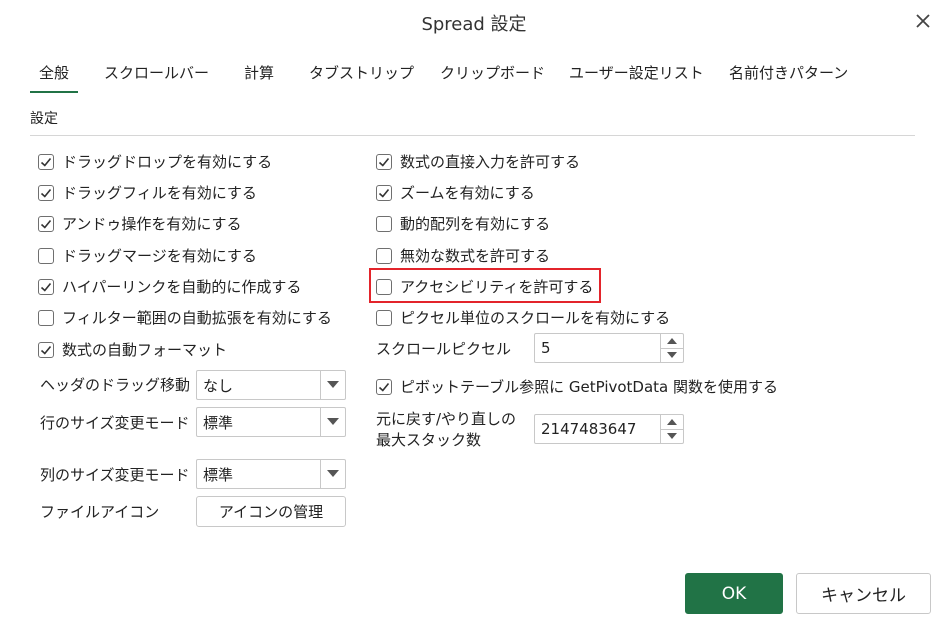 The height and width of the screenshot is (627, 948). What do you see at coordinates (444, 349) in the screenshot?
I see `scroll-pixel-label: スクロールピクセル` at bounding box center [444, 349].